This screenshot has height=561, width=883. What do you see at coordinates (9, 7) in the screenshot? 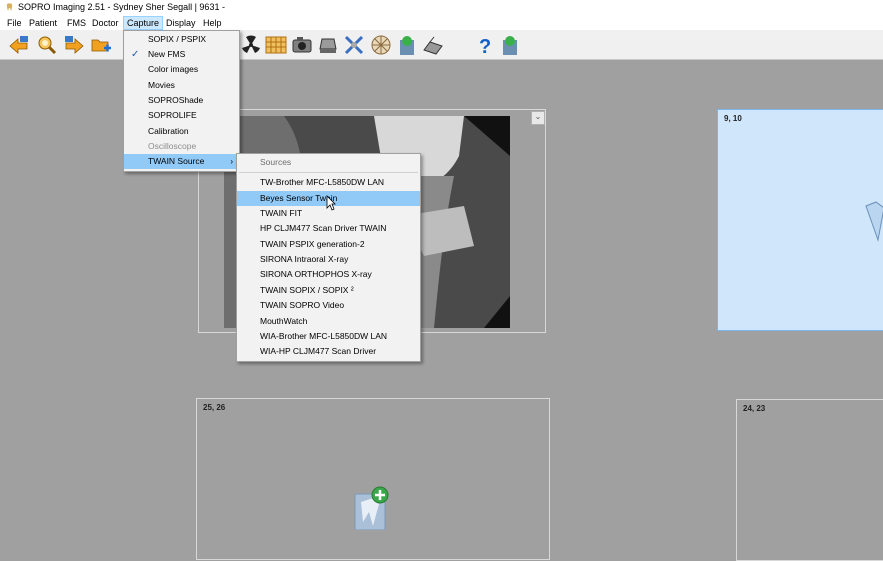
I see `app-tooth-icon` at bounding box center [9, 7].